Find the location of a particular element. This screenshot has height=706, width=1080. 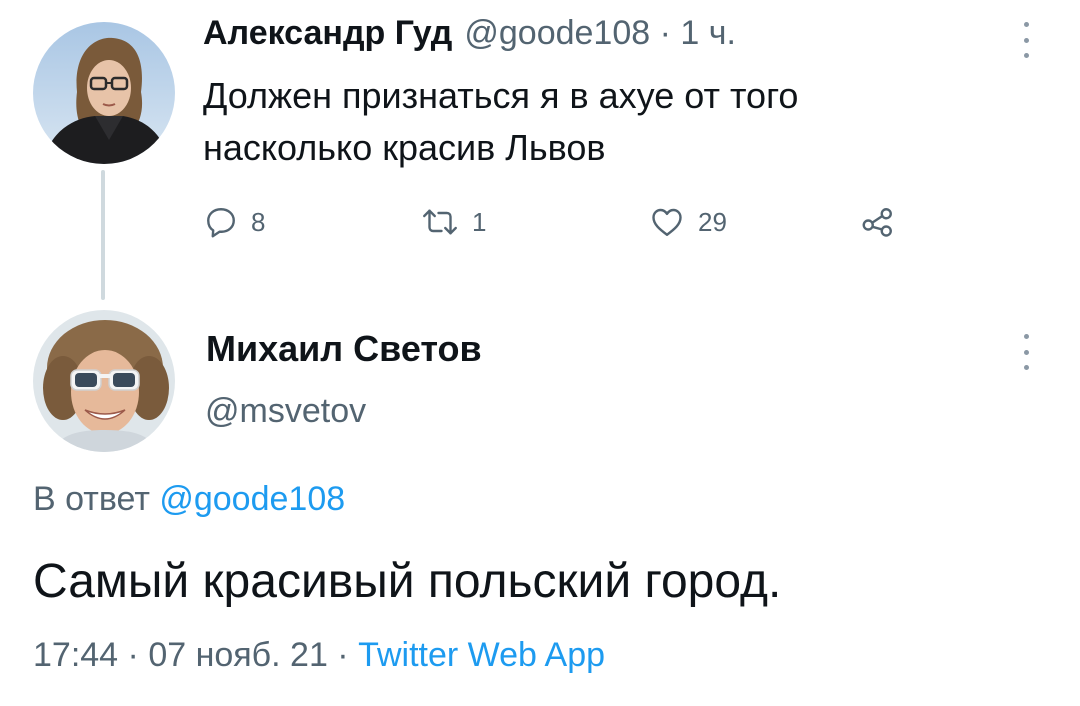

tweet2-text: Самый красивый польский город. is located at coordinates (407, 581).